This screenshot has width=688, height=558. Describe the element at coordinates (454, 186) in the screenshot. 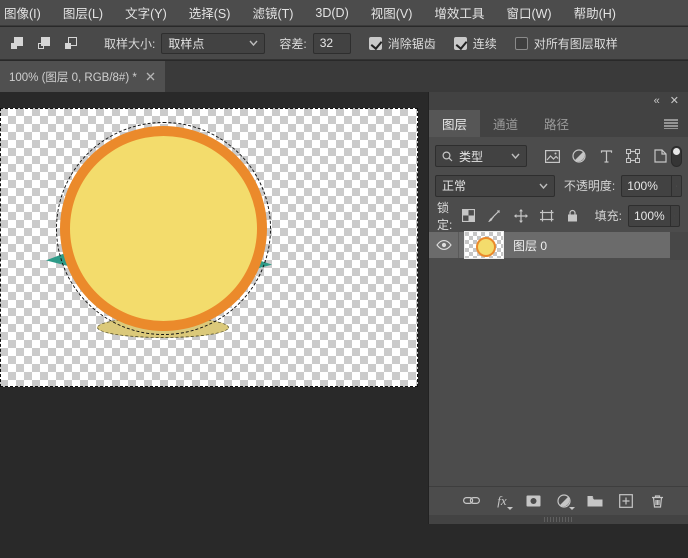

I see `blend-mode-value: 正常` at that location.